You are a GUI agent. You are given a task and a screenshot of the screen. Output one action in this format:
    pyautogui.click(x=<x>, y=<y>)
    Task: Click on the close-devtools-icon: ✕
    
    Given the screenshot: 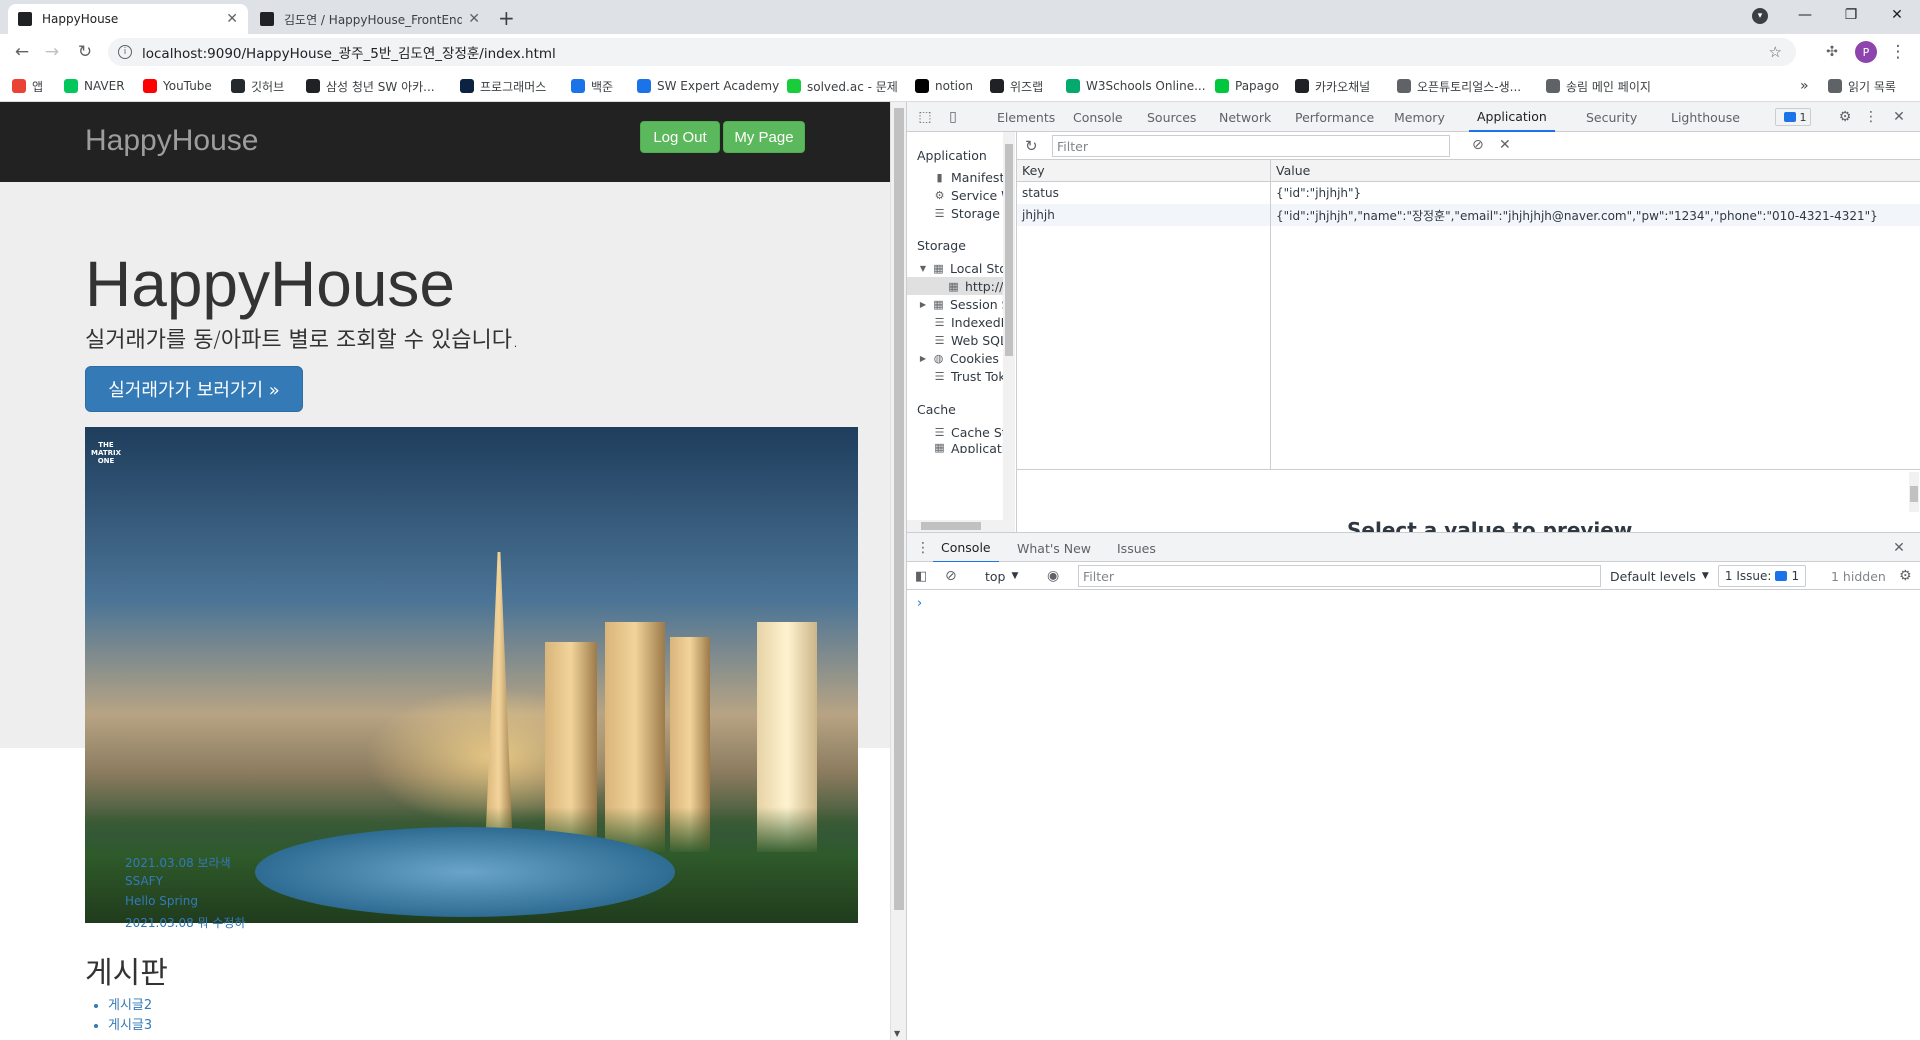 What is the action you would take?
    pyautogui.click(x=1899, y=117)
    